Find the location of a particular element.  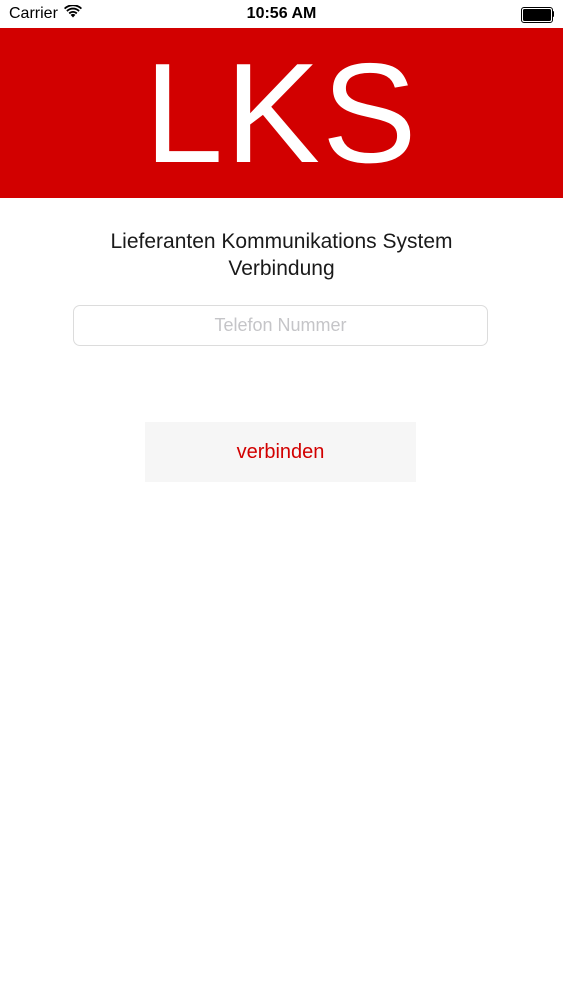

status-bar: Carrier 10:56 AM is located at coordinates (281, 14).